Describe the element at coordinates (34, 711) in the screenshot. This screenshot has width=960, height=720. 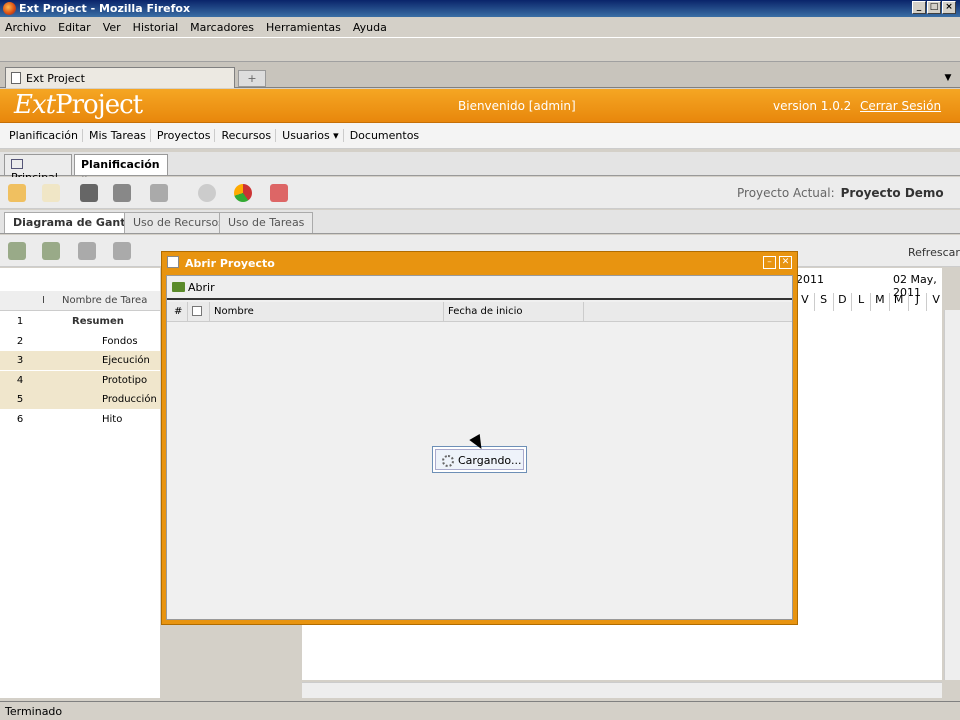
I see `status-text: Terminado` at that location.